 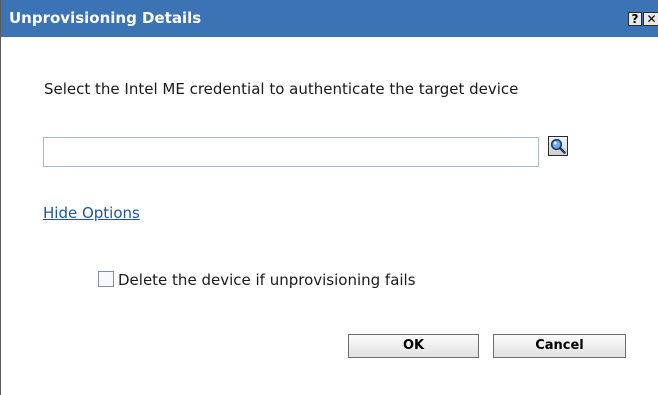 I want to click on credential-search-button, so click(x=558, y=146).